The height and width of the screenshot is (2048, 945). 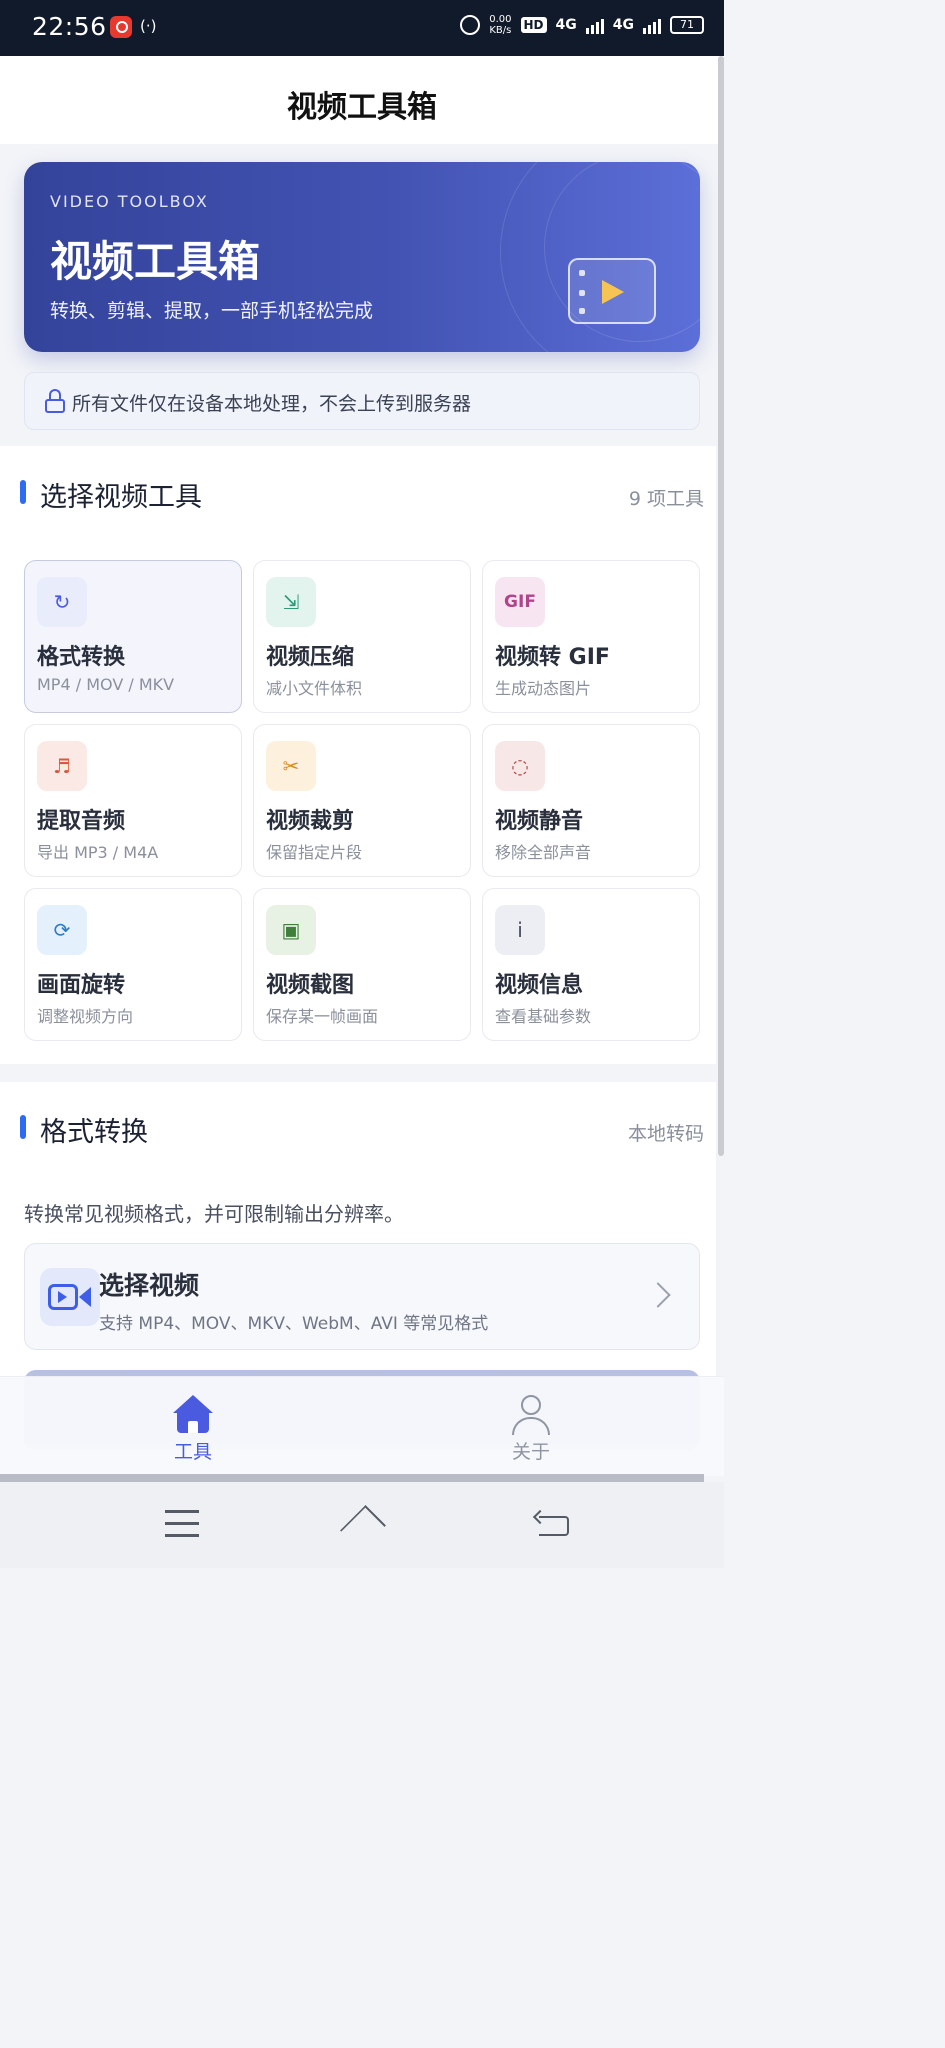 I want to click on tool-card-video-info: i 视频信息查看基础参数, so click(x=591, y=964).